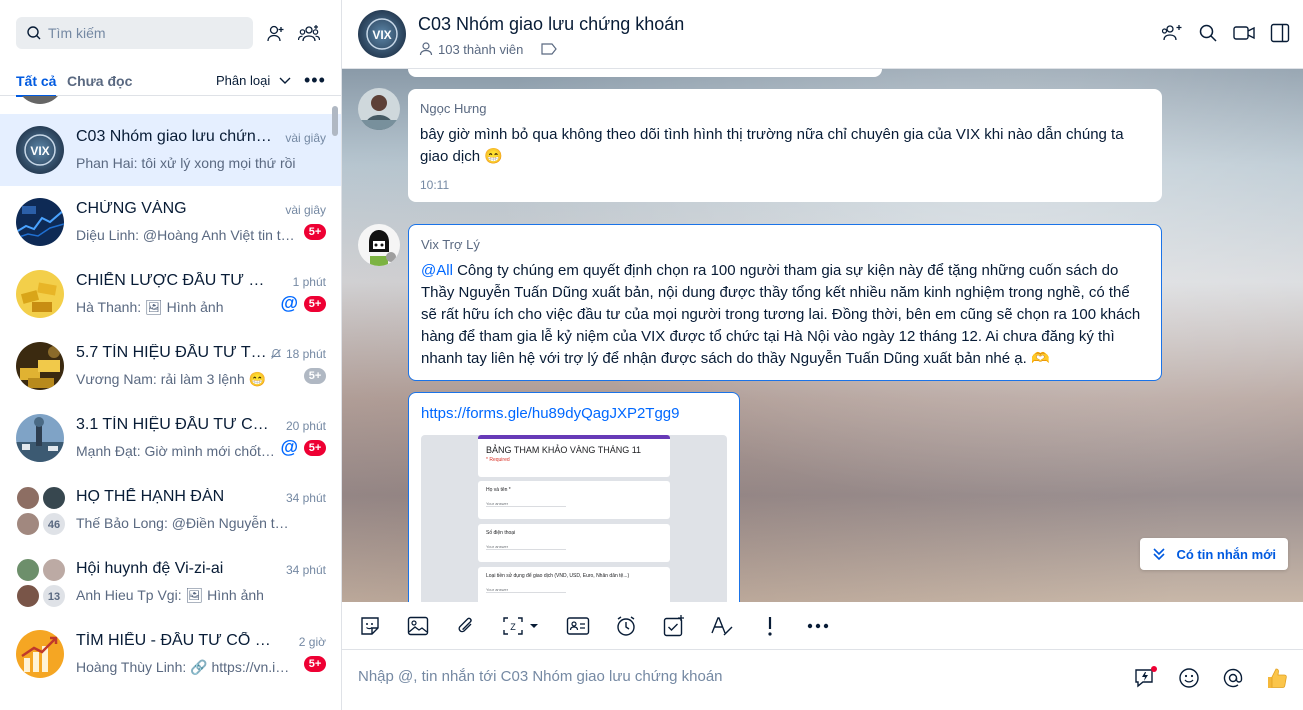  I want to click on search-input, so click(143, 33).